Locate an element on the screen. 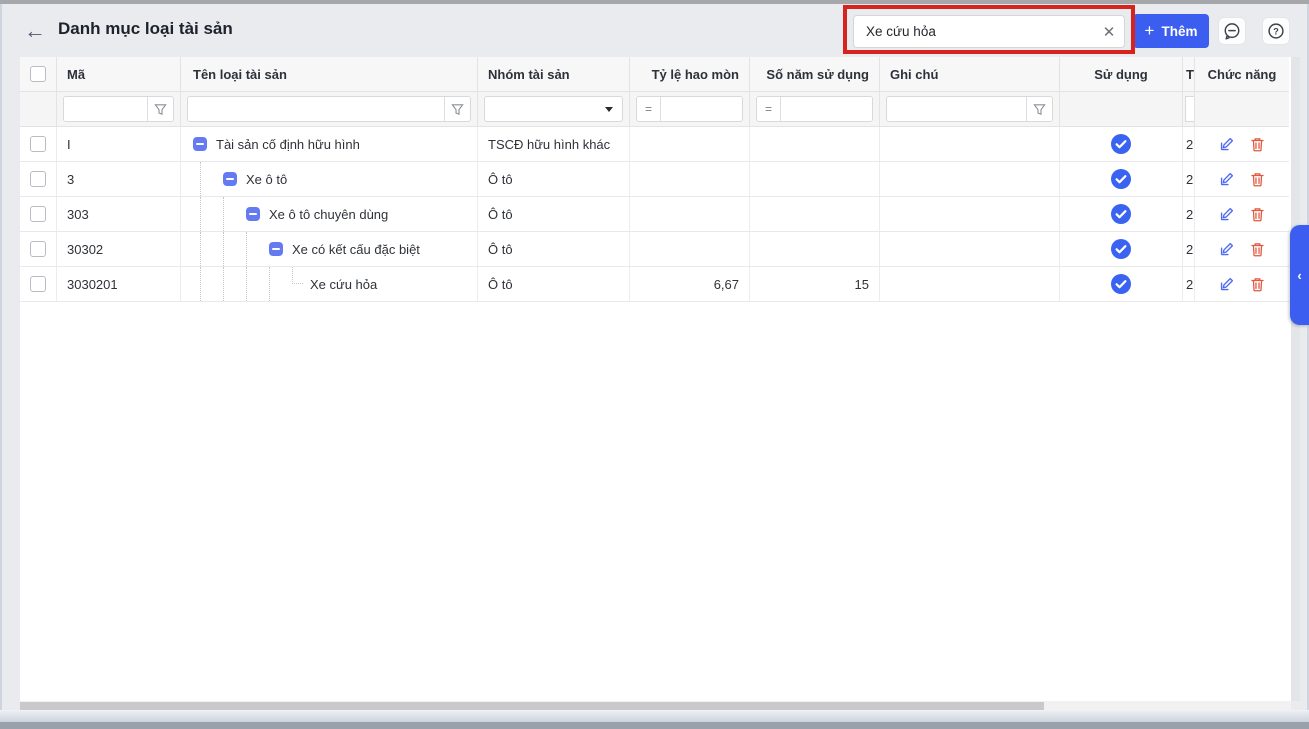  comment-bubble-icon is located at coordinates (1232, 31).